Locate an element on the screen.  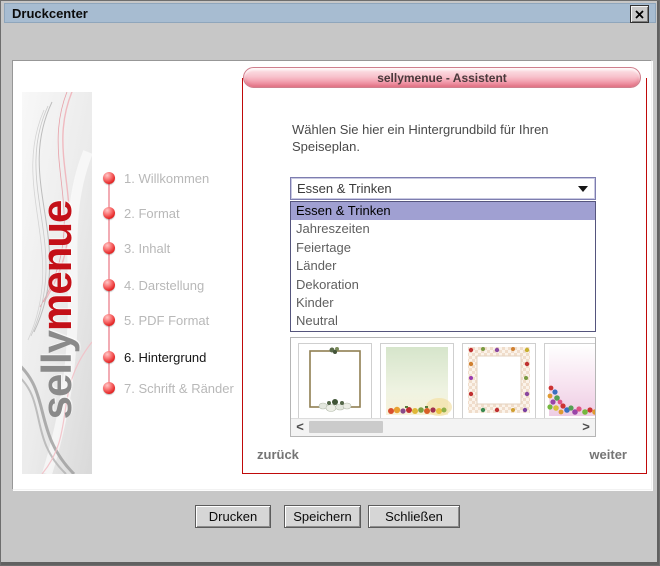
speichern-button: Speichern is located at coordinates (322, 516).